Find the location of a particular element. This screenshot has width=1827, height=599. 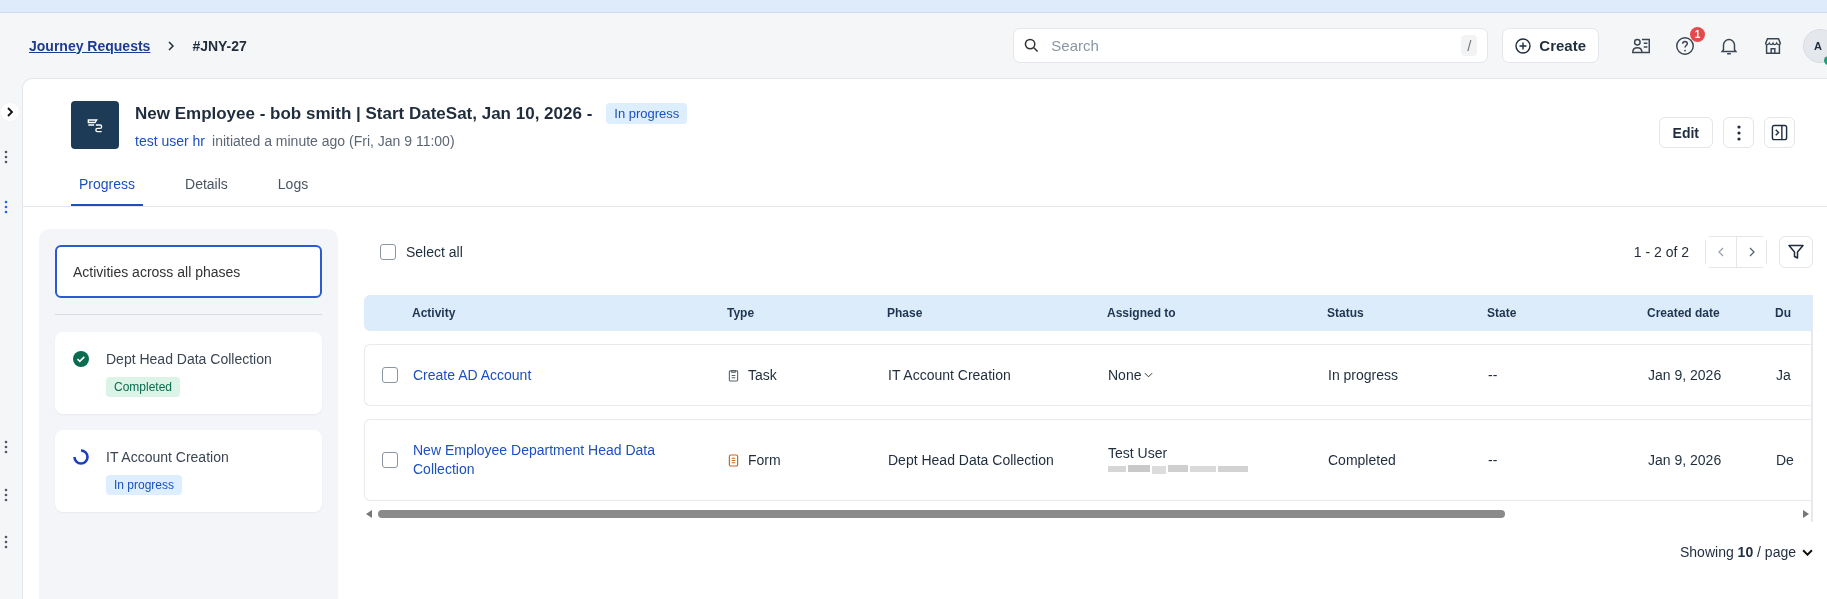

type-label: Task is located at coordinates (762, 375).